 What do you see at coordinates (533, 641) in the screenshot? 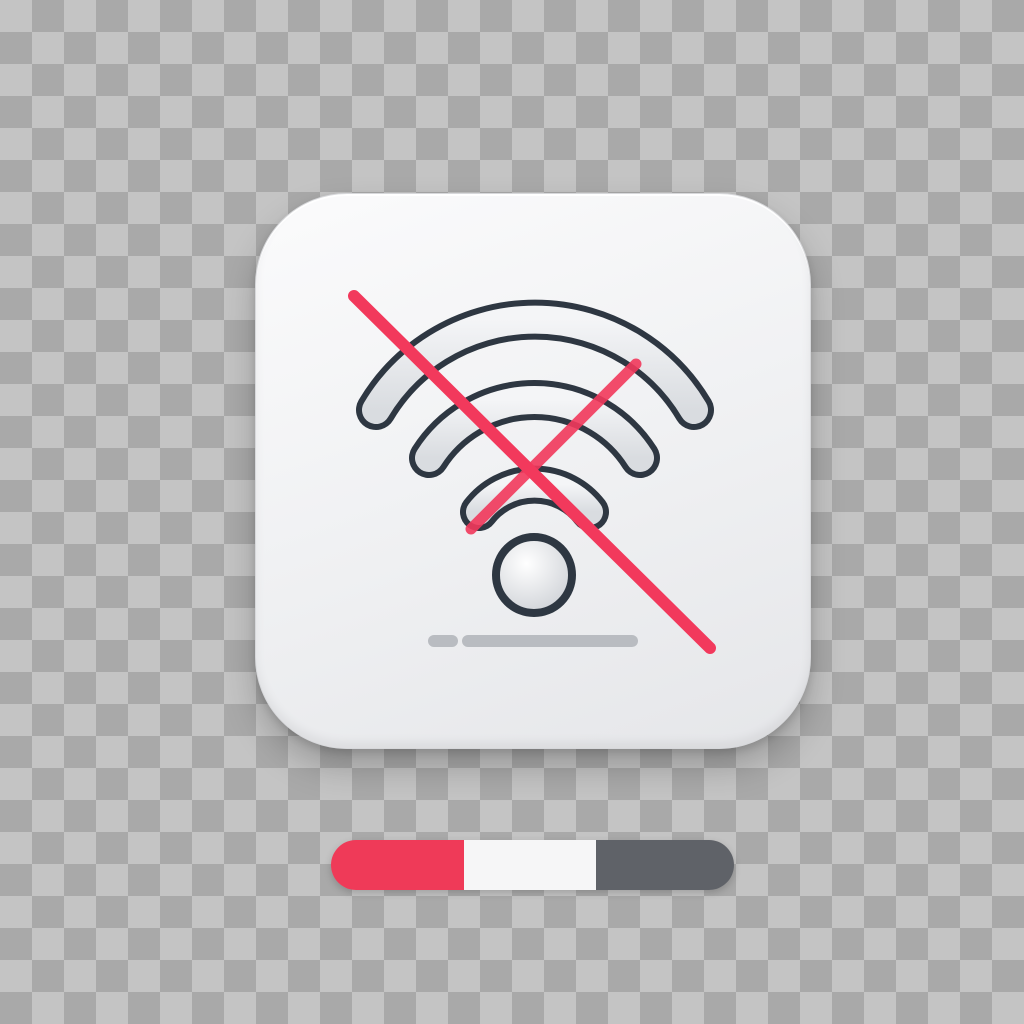
I see `indicator-bar` at bounding box center [533, 641].